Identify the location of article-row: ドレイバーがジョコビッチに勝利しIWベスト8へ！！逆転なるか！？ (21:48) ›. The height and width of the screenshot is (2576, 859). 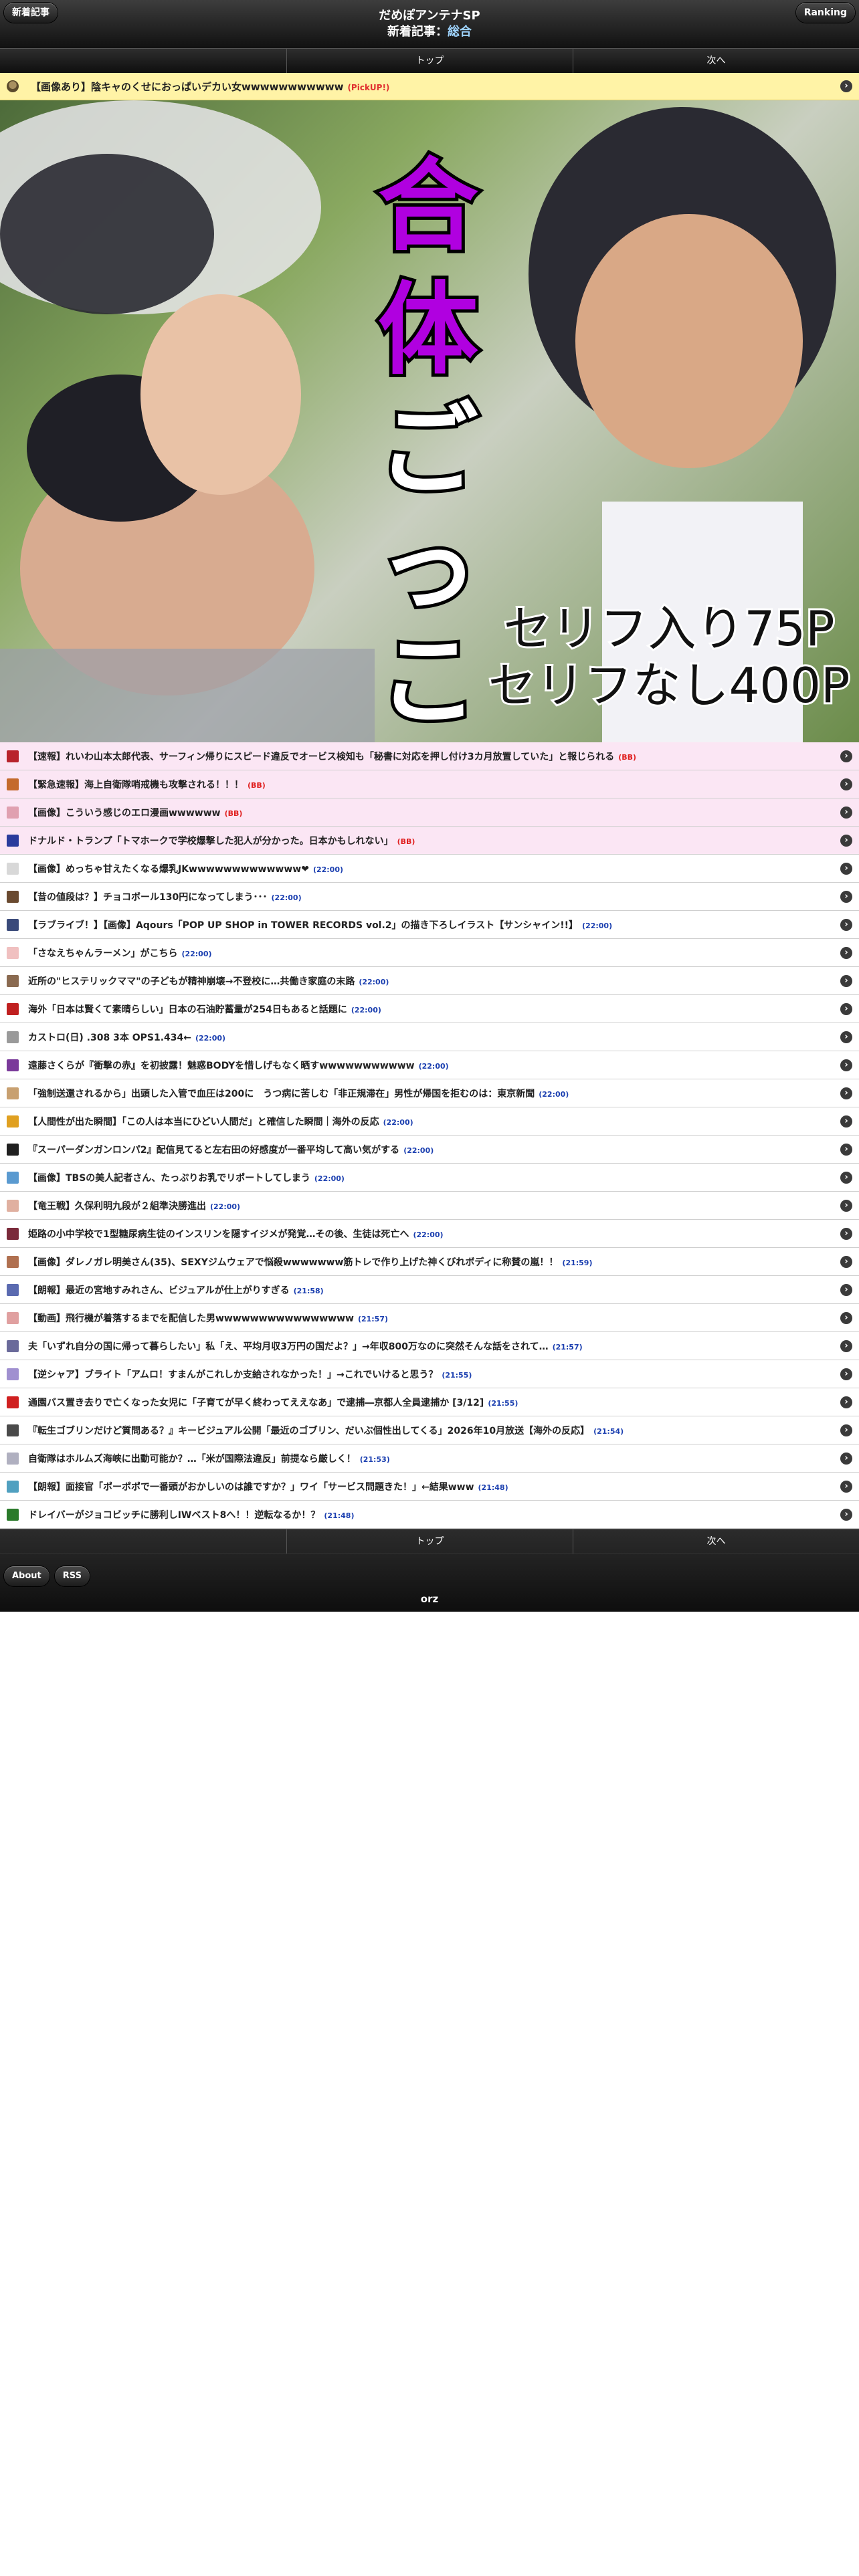
(429, 1515).